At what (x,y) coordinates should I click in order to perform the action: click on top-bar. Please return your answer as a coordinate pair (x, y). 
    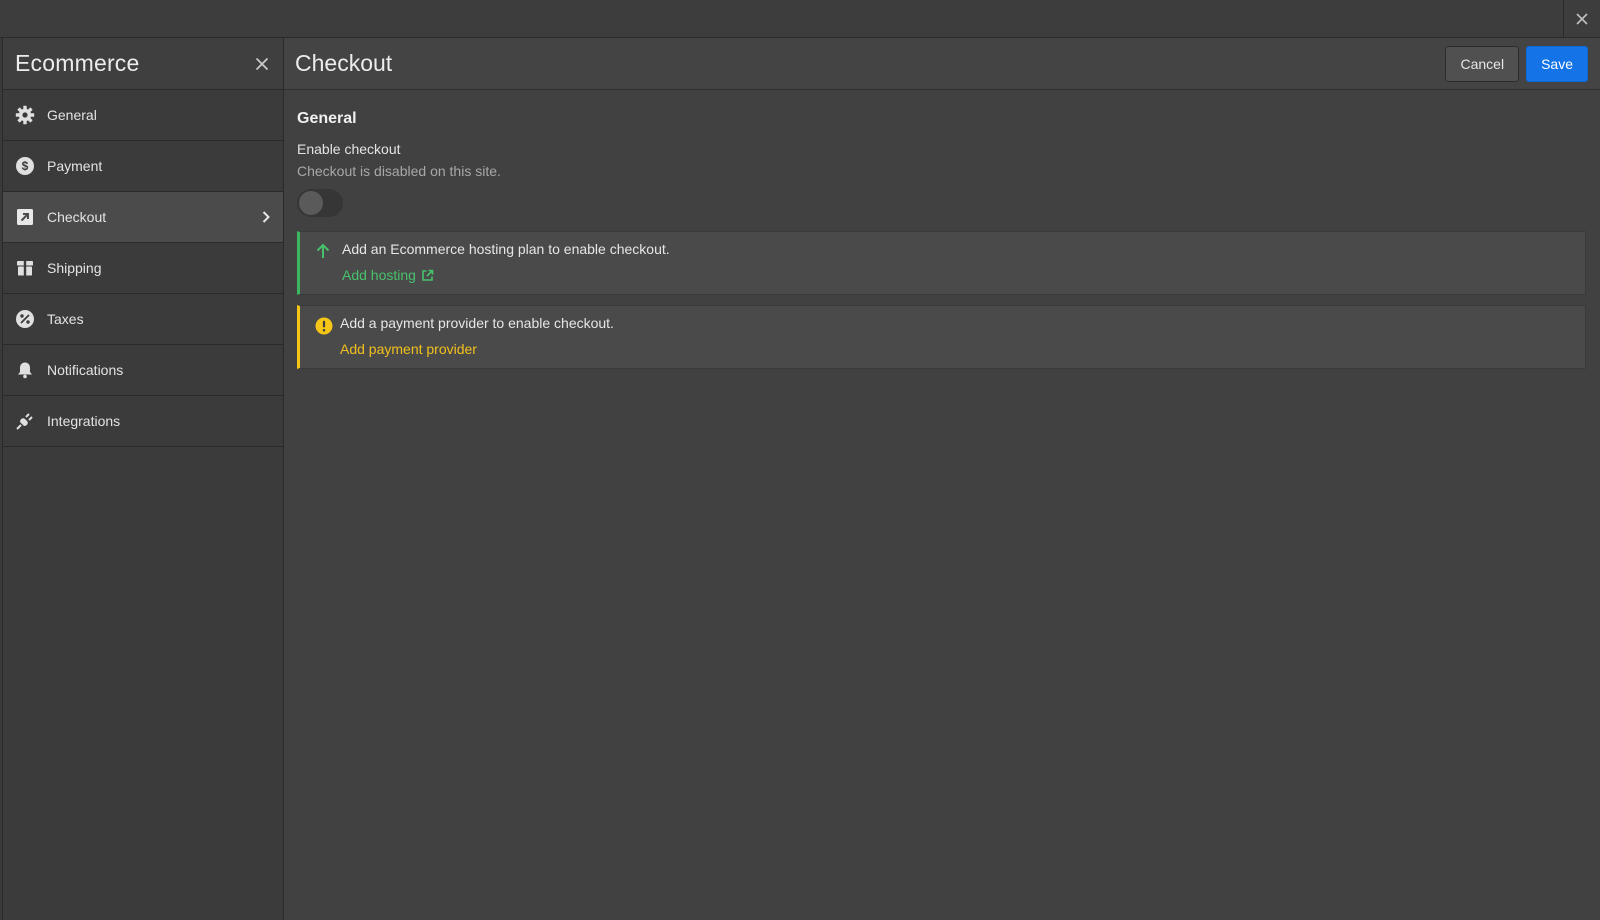
    Looking at the image, I should click on (800, 19).